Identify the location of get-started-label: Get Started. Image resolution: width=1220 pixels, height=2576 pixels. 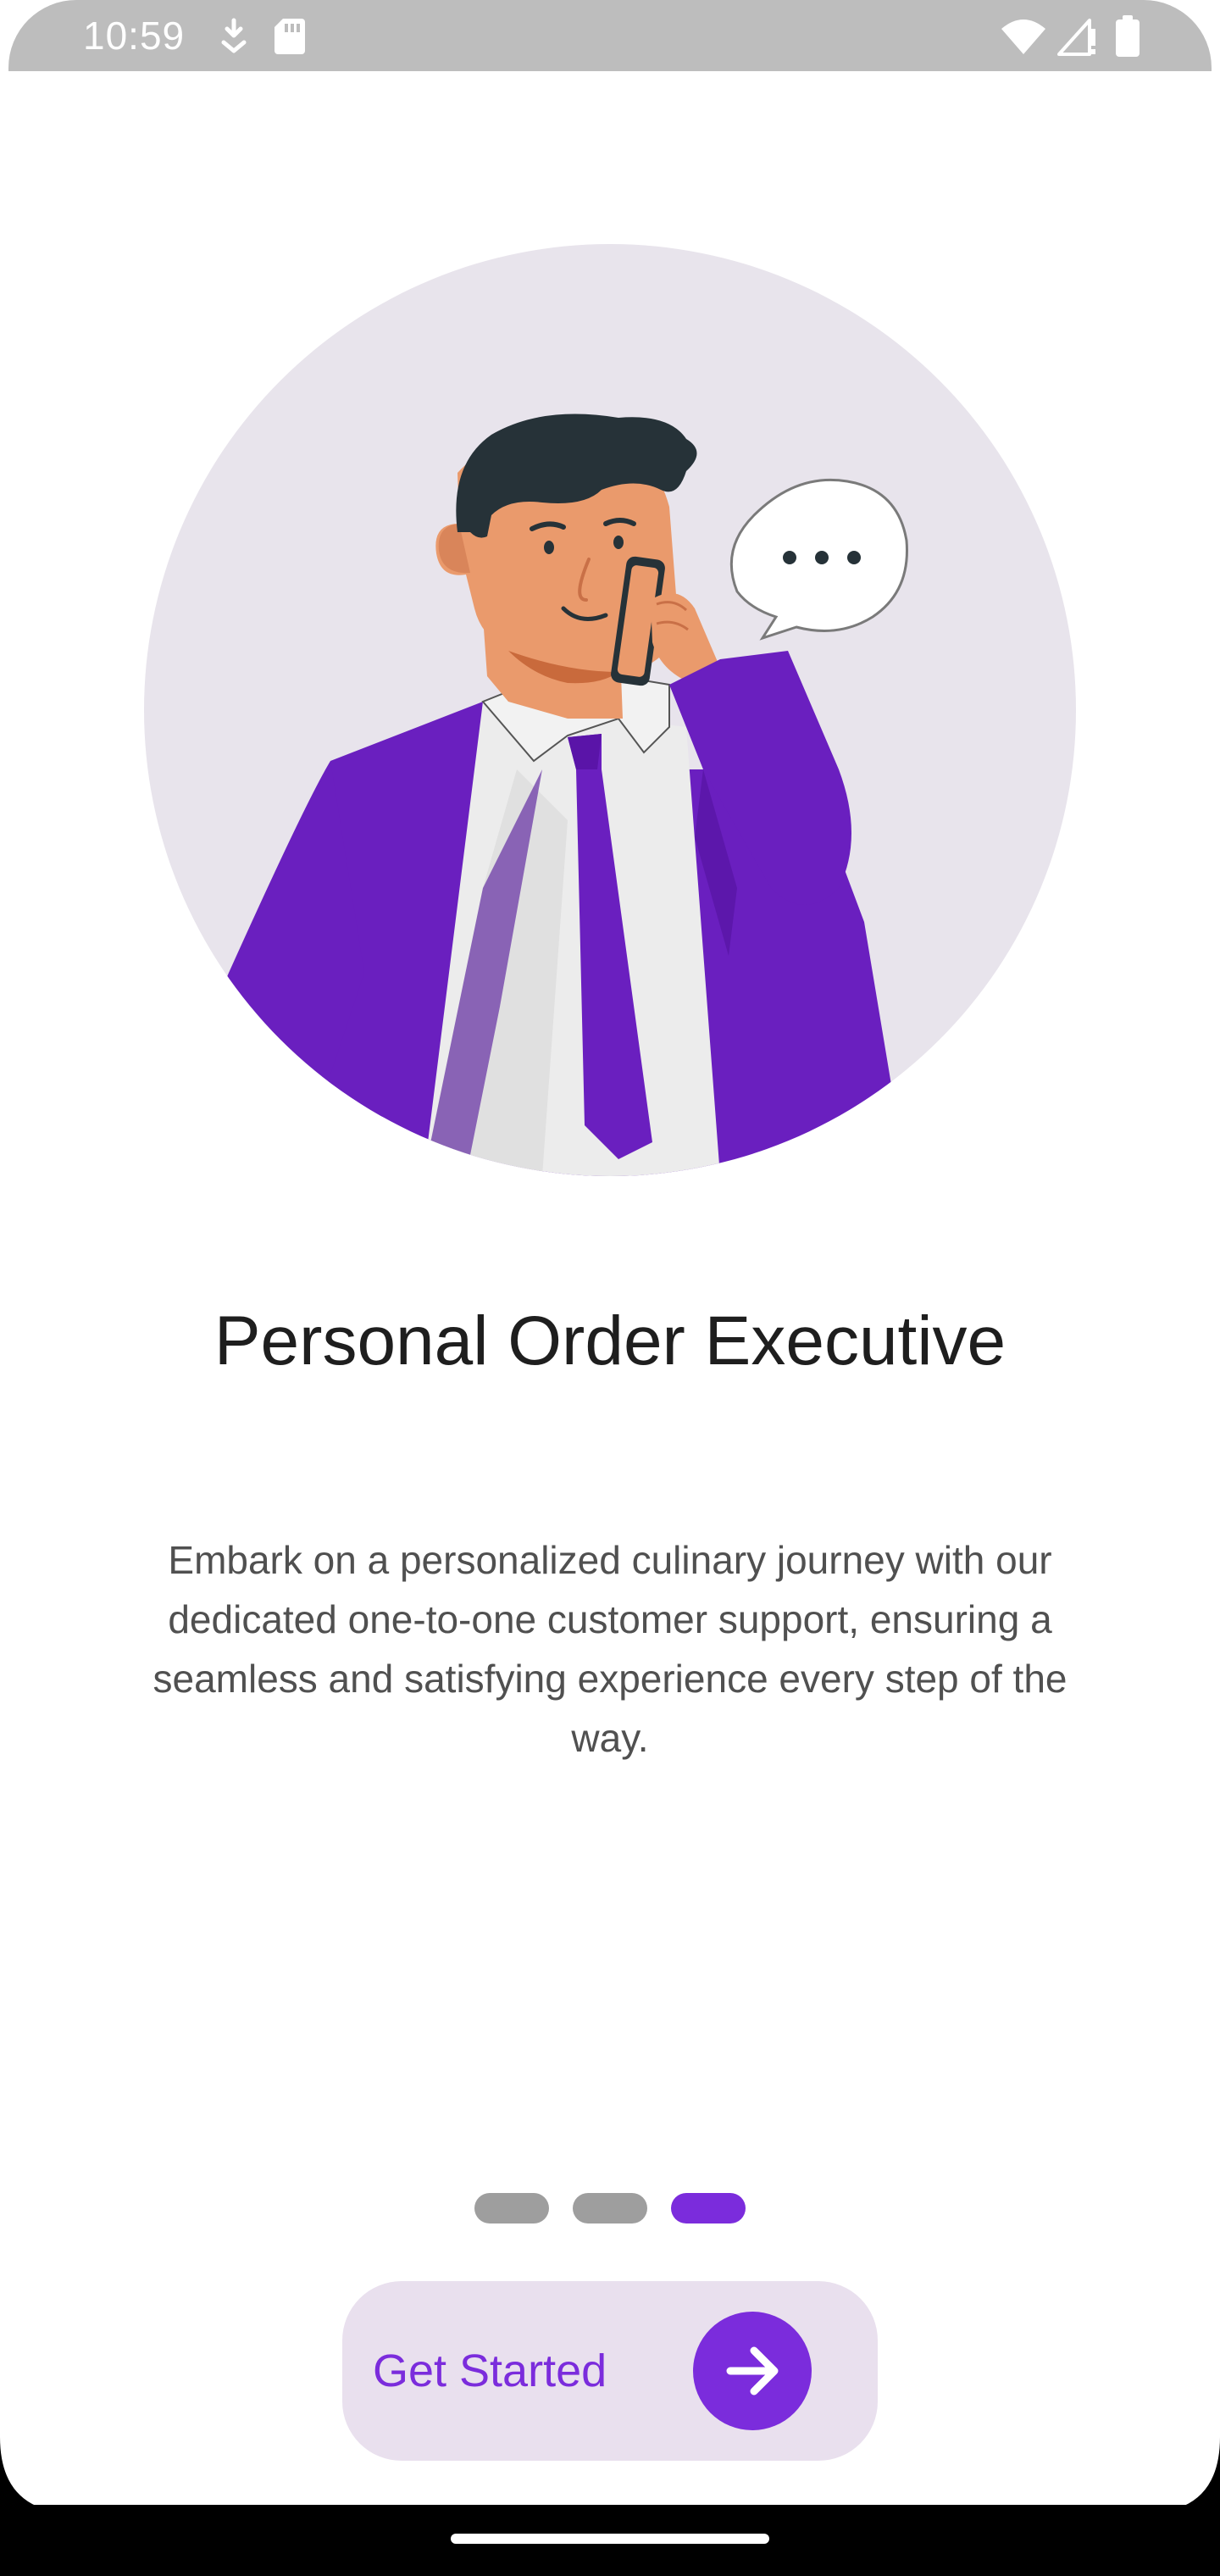
(490, 2371).